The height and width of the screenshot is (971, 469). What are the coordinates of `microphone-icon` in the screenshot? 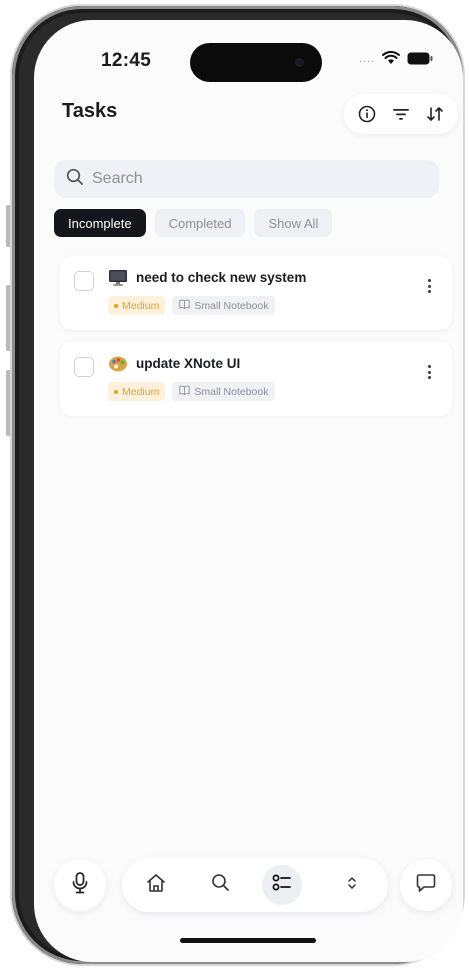 It's located at (80, 885).